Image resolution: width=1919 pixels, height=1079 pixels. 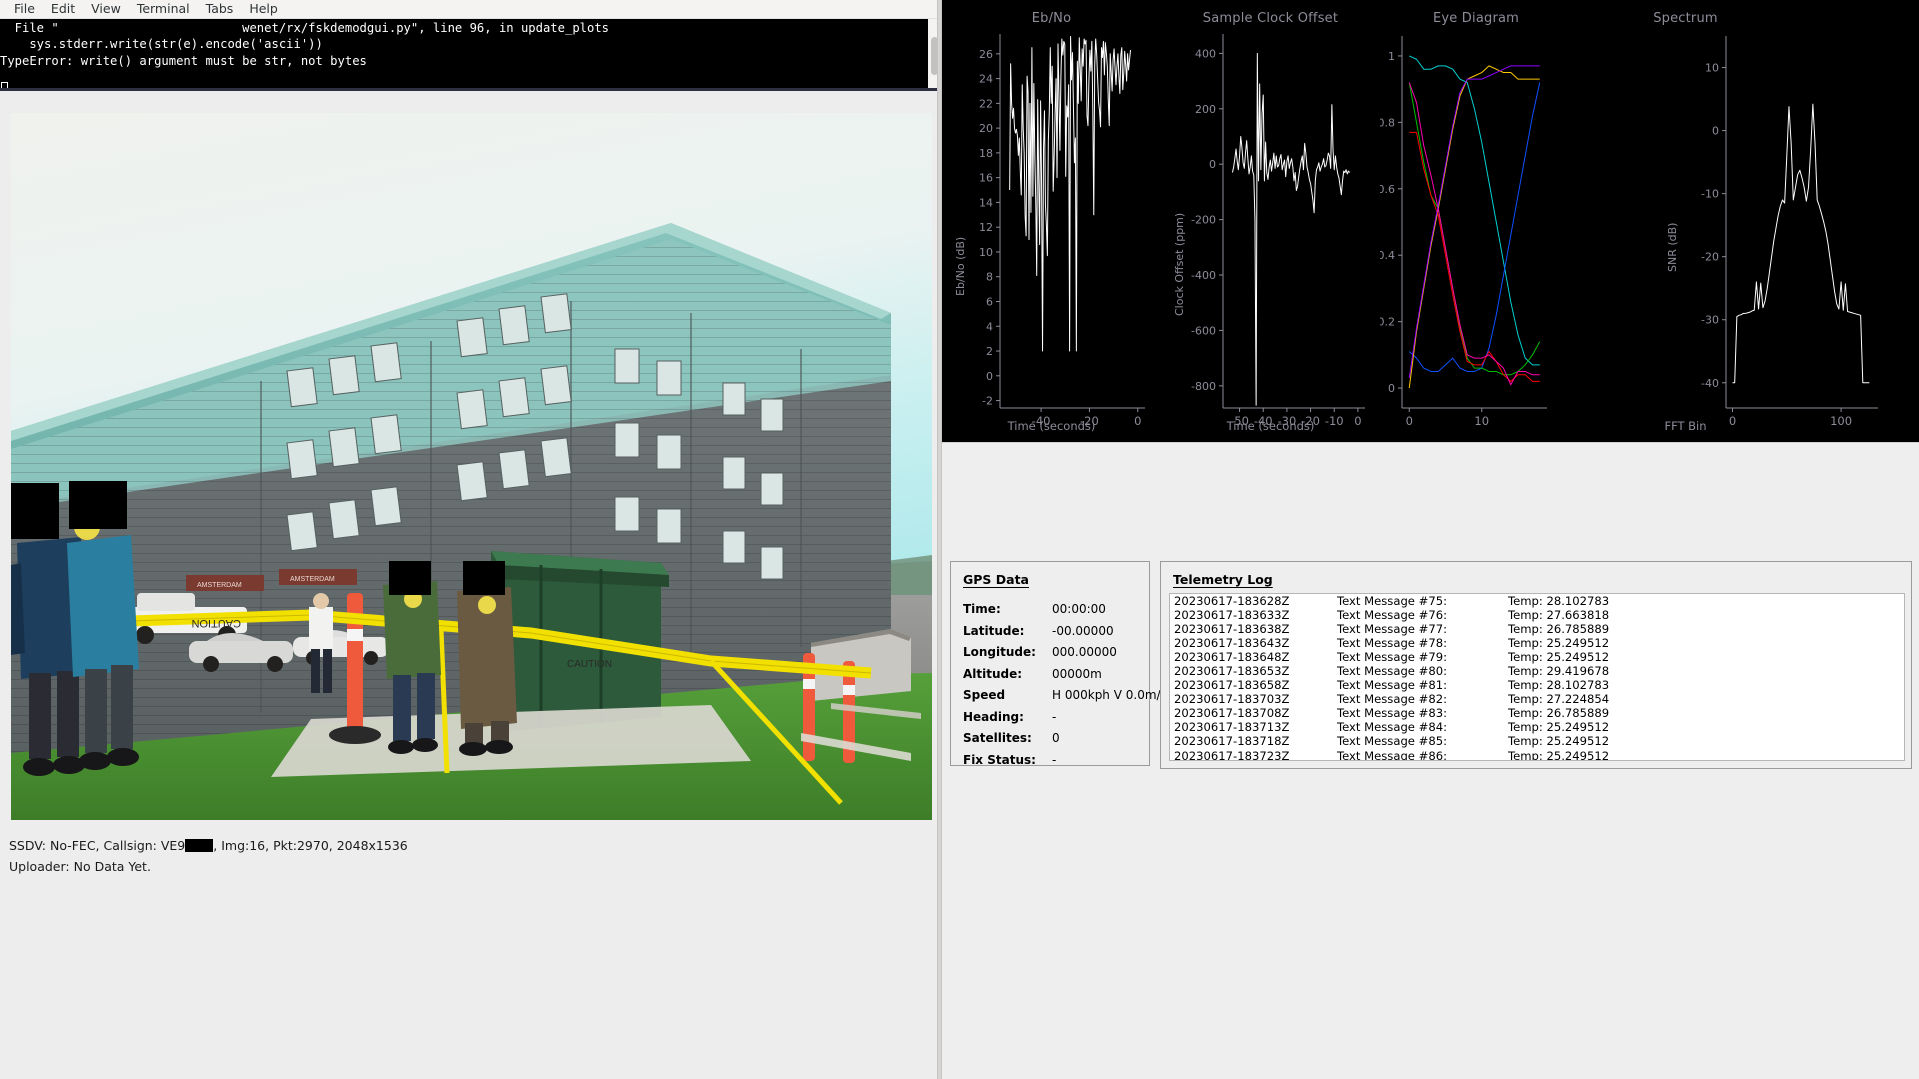 What do you see at coordinates (1392, 601) in the screenshot?
I see `telemetry-message: Text Message #75:` at bounding box center [1392, 601].